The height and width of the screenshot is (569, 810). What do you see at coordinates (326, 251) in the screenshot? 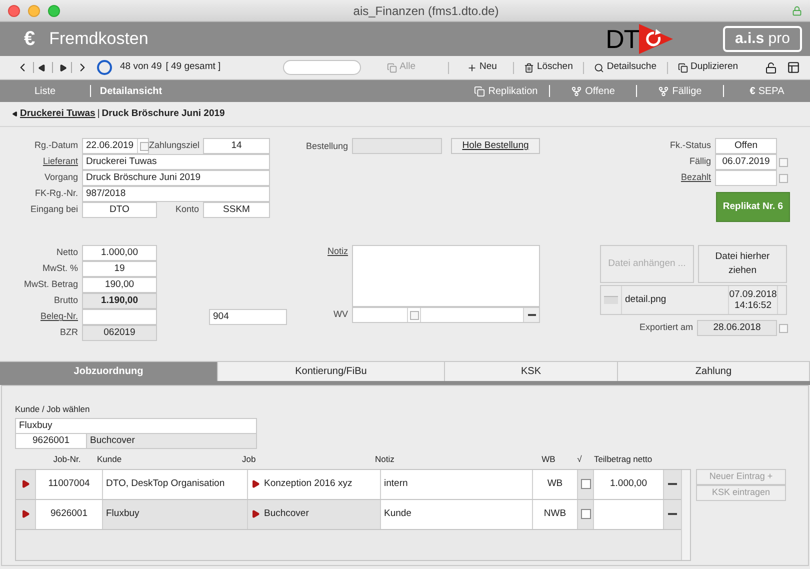
I see `field-link: Notiz` at bounding box center [326, 251].